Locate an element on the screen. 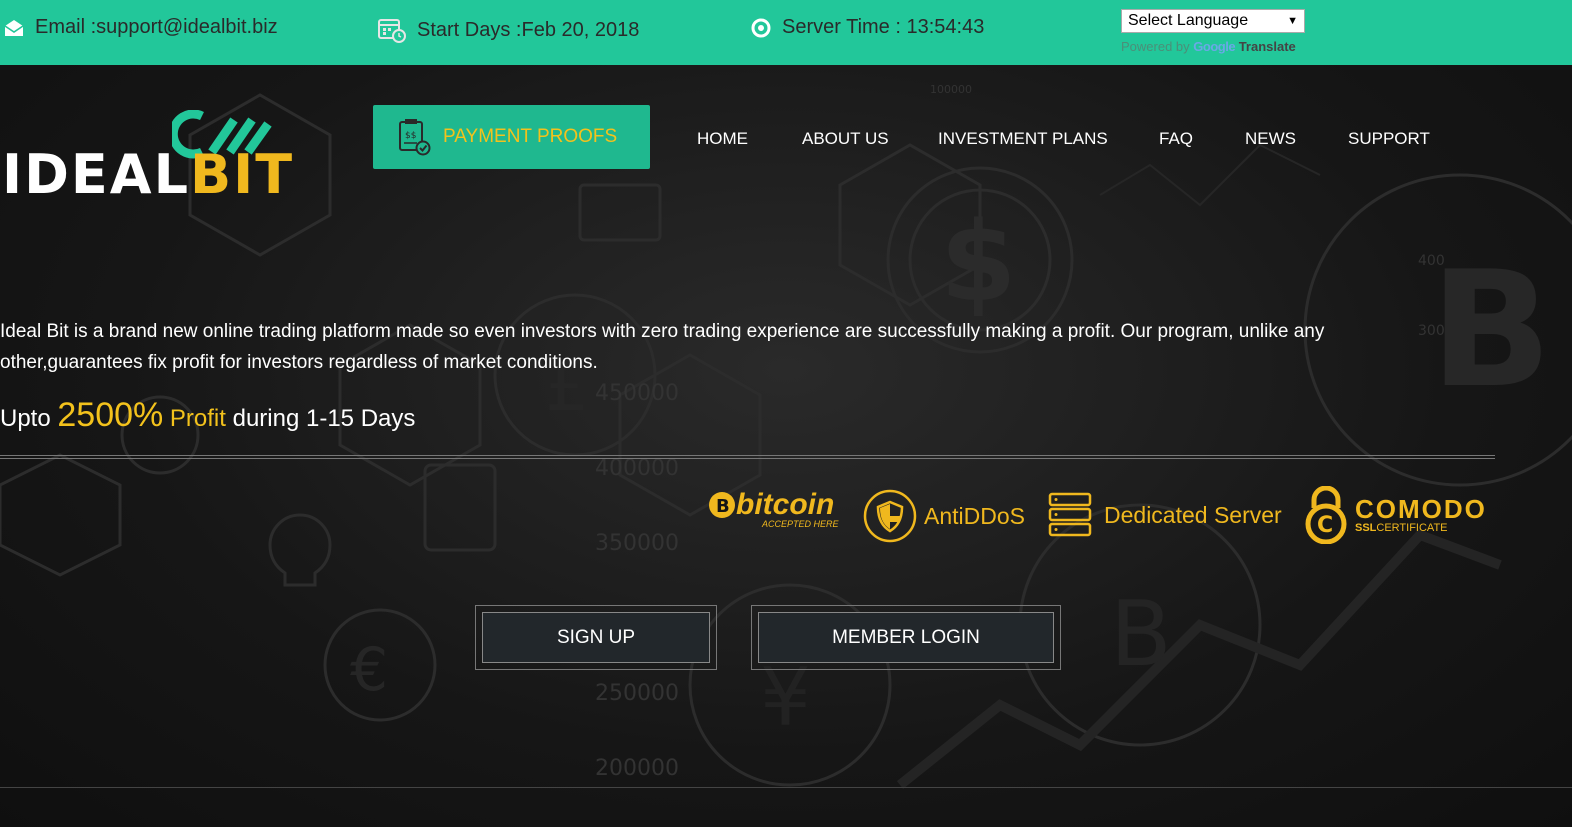 The image size is (1572, 827). email-info: Email :support@idealbit.biz is located at coordinates (140, 27).